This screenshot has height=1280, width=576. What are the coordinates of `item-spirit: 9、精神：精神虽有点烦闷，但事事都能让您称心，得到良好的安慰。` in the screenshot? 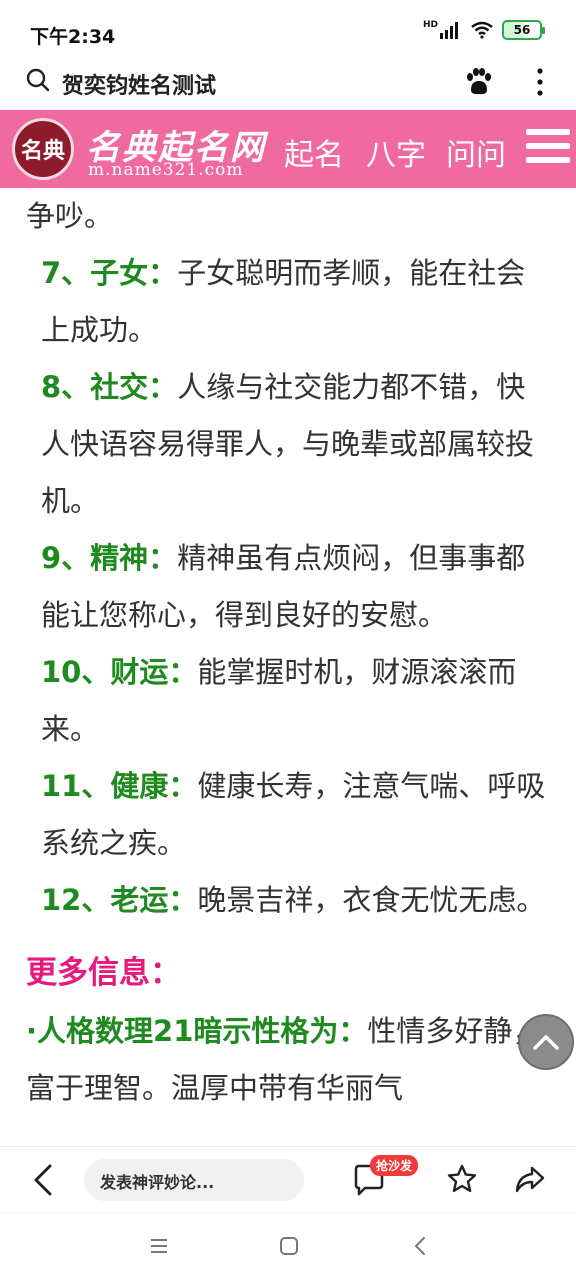 It's located at (286, 587).